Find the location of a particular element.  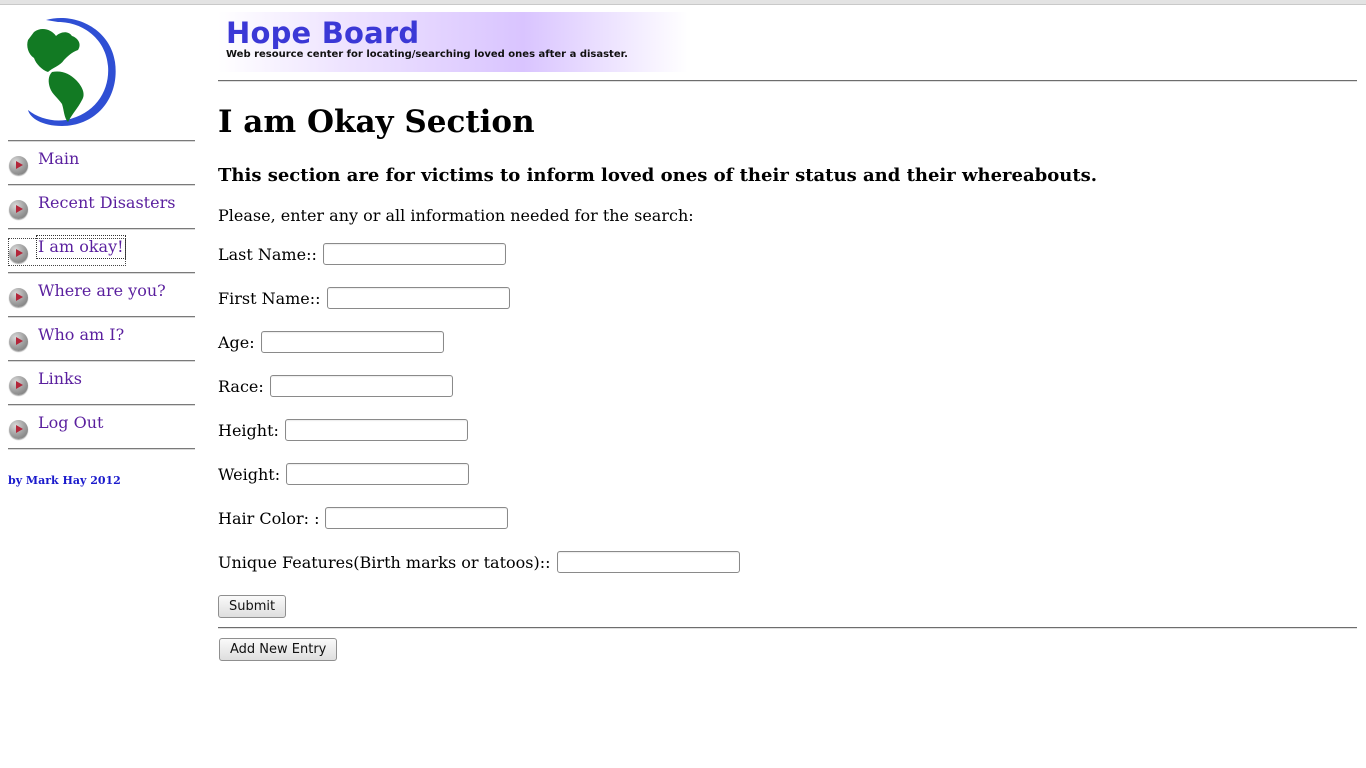

site-title: Hope Board is located at coordinates (323, 33).